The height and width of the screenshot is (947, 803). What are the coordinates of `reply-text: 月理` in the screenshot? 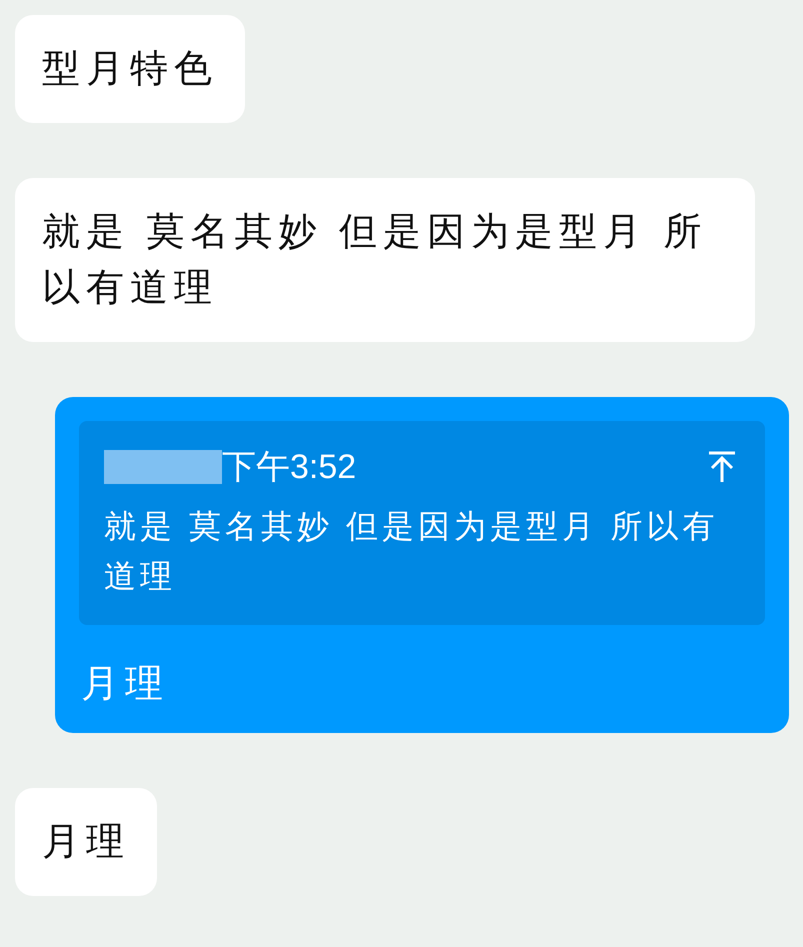 It's located at (125, 684).